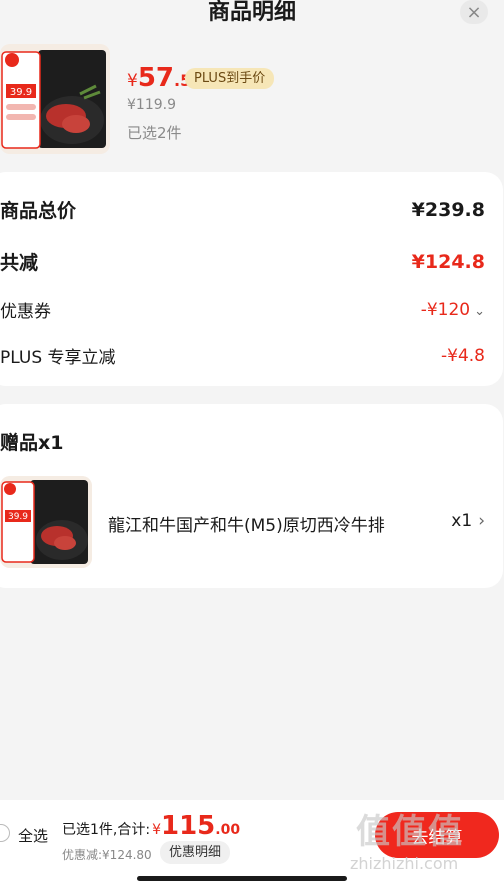 The width and height of the screenshot is (504, 883). I want to click on price-symbol: ¥, so click(132, 81).